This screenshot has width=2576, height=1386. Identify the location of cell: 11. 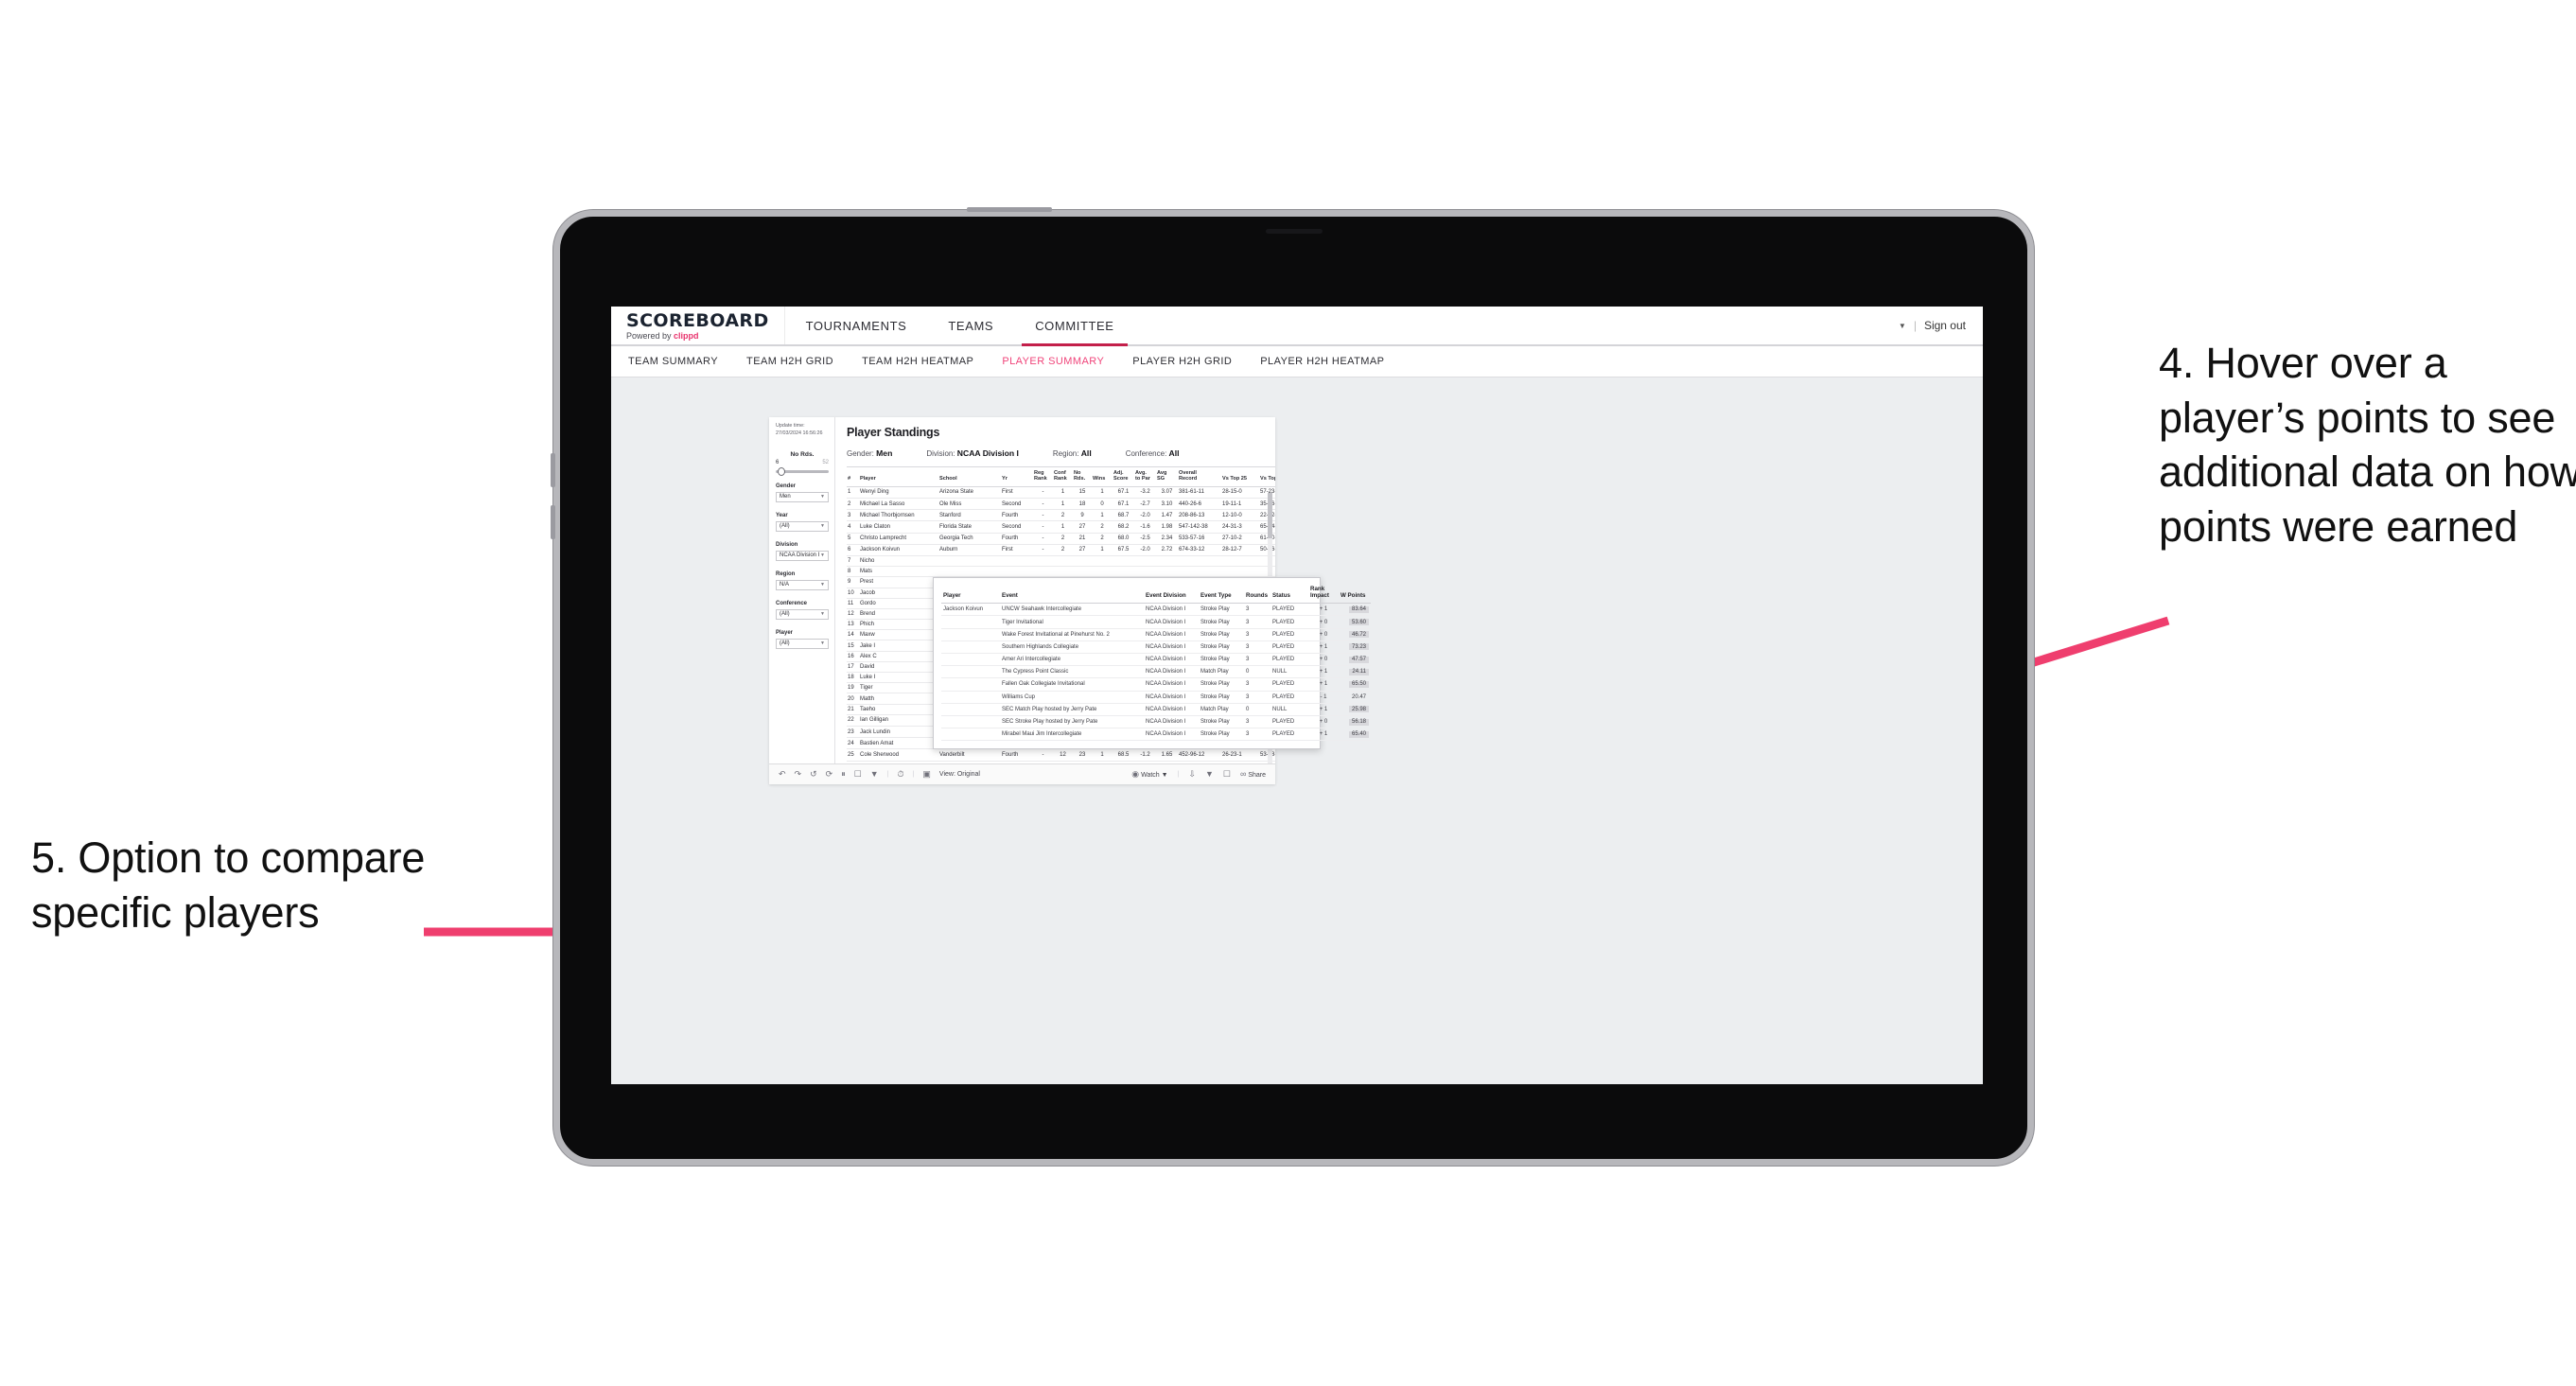
(853, 603).